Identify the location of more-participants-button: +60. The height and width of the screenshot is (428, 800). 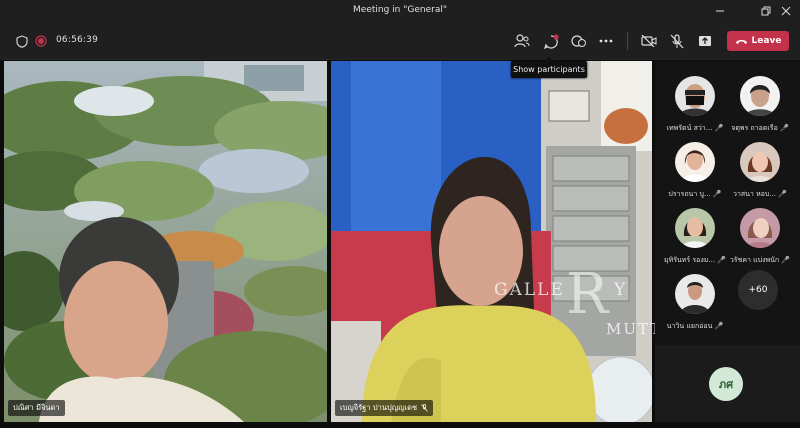
(758, 290).